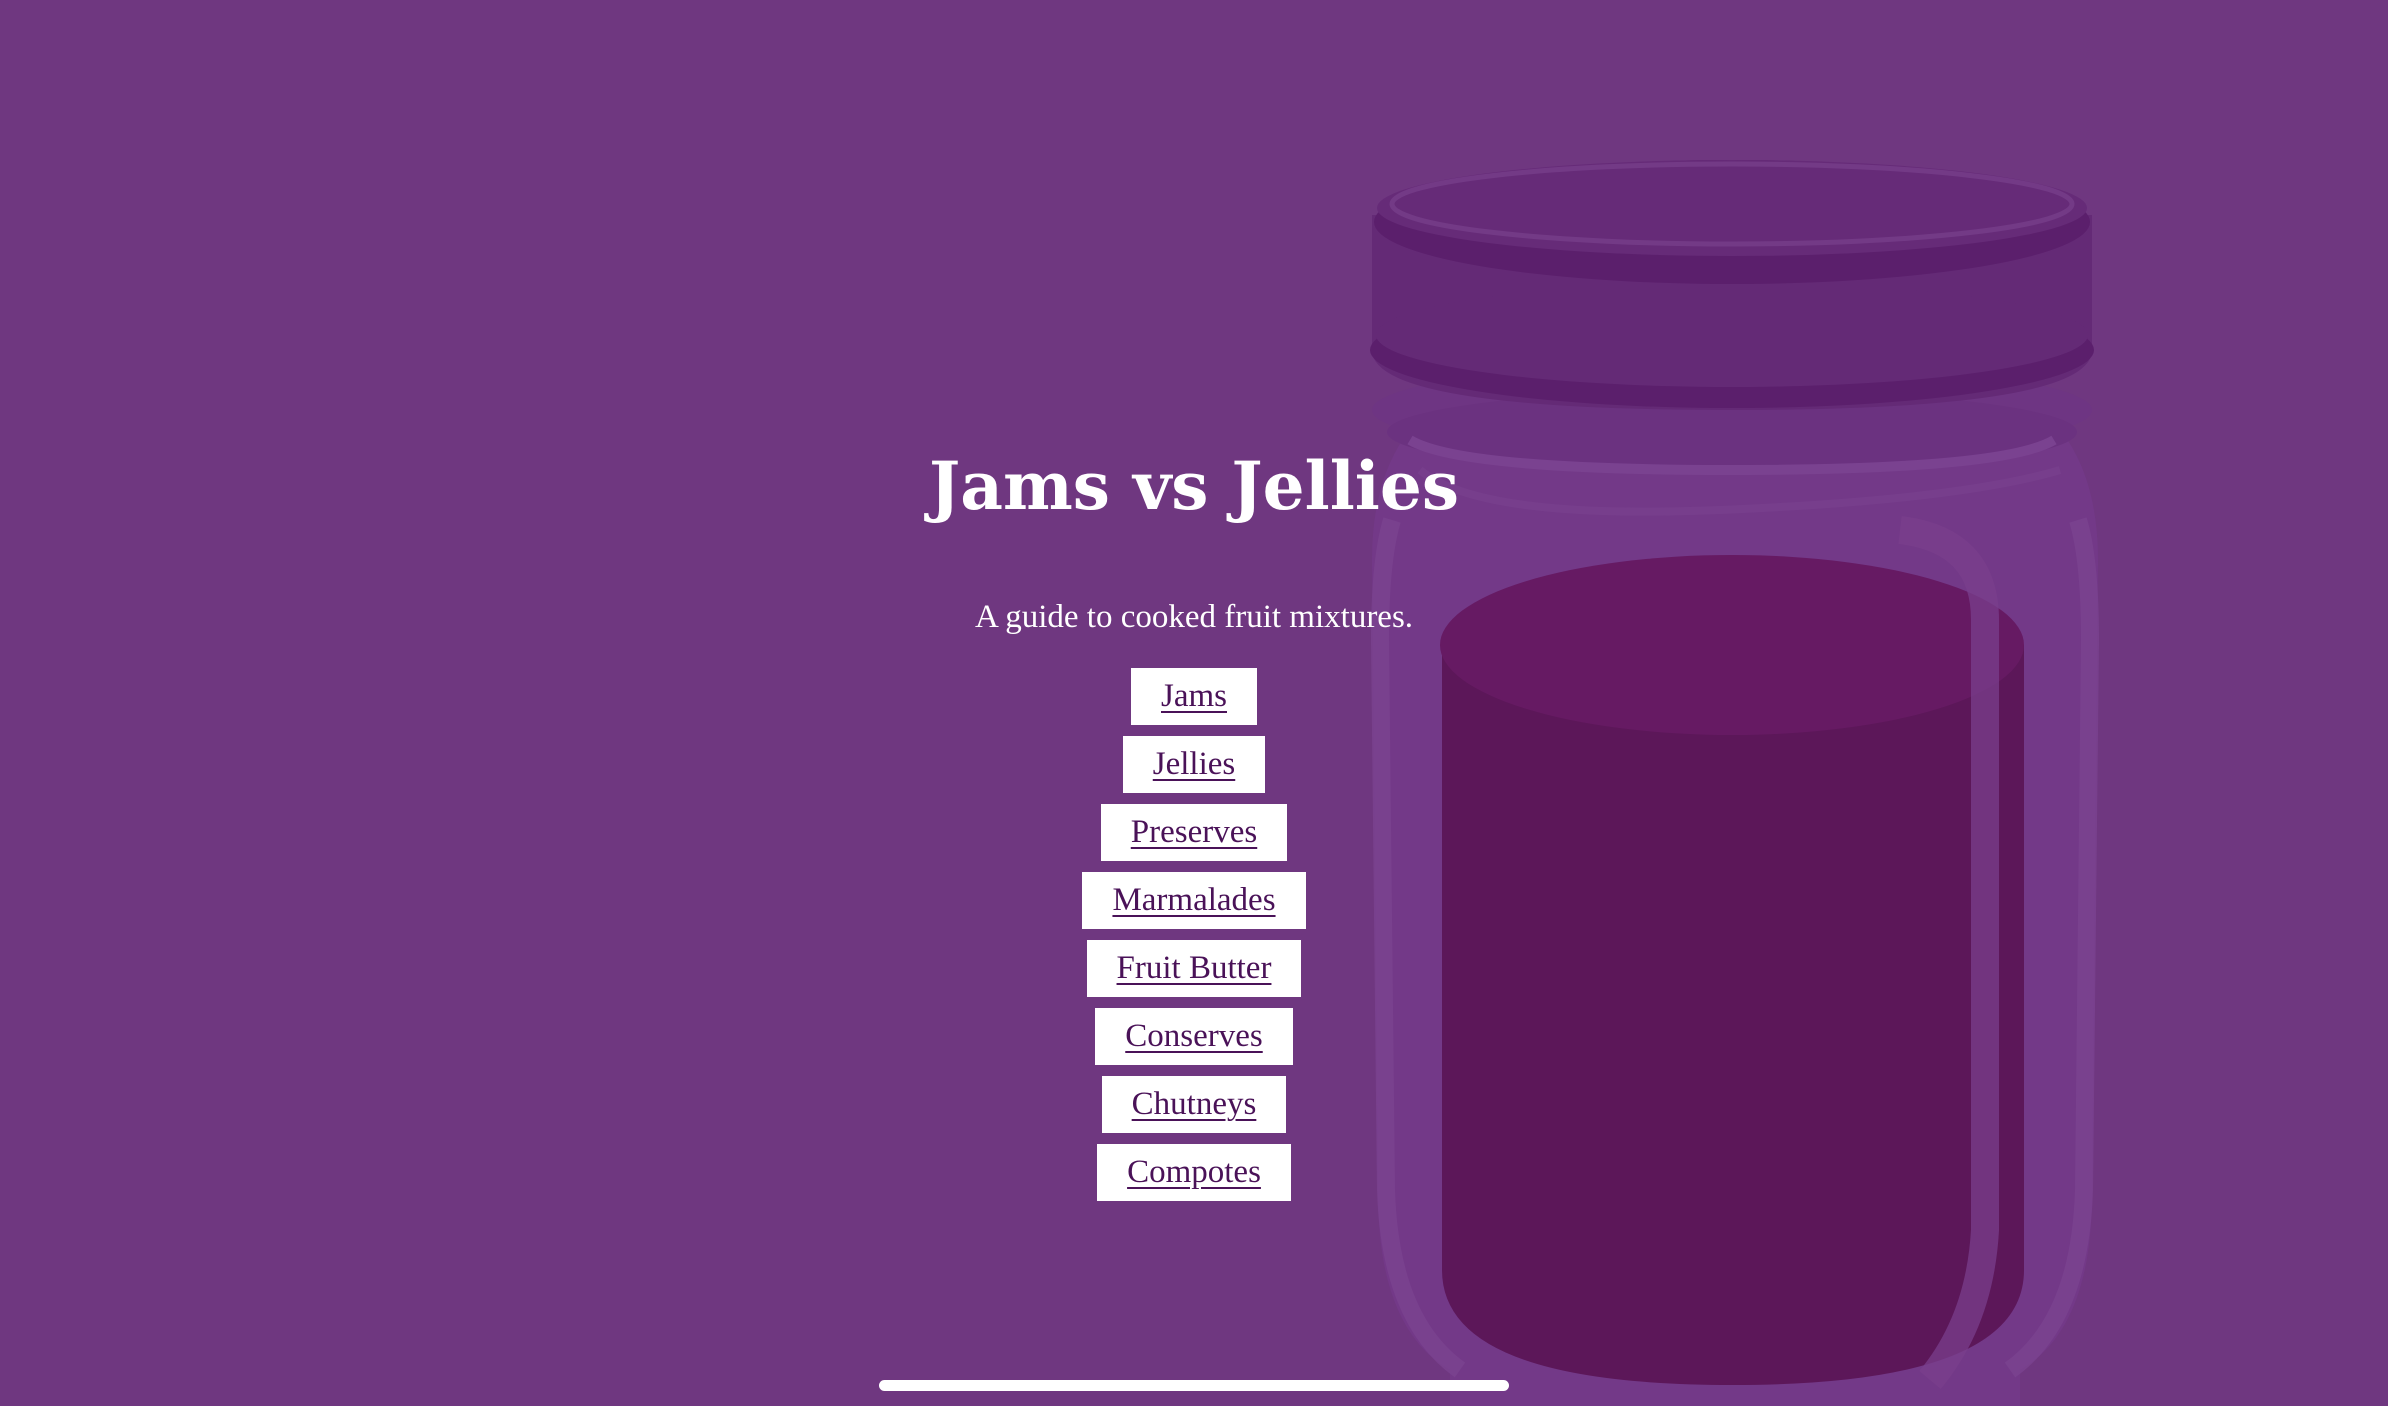 The height and width of the screenshot is (1406, 2388). I want to click on nav-link-conserves: Conserves, so click(1194, 1036).